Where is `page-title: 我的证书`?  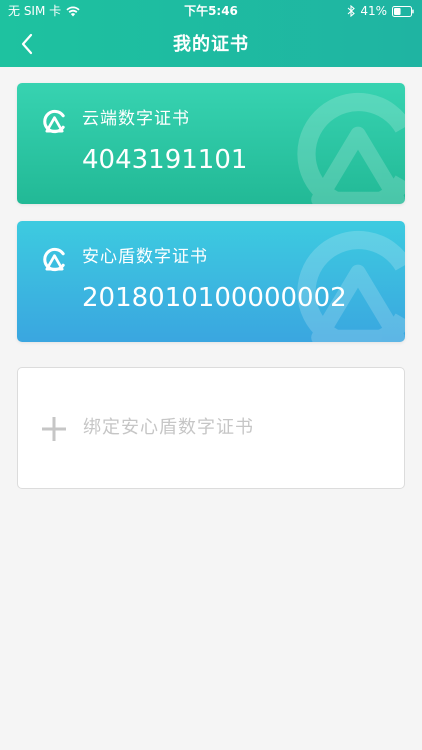
page-title: 我的证书 is located at coordinates (211, 44).